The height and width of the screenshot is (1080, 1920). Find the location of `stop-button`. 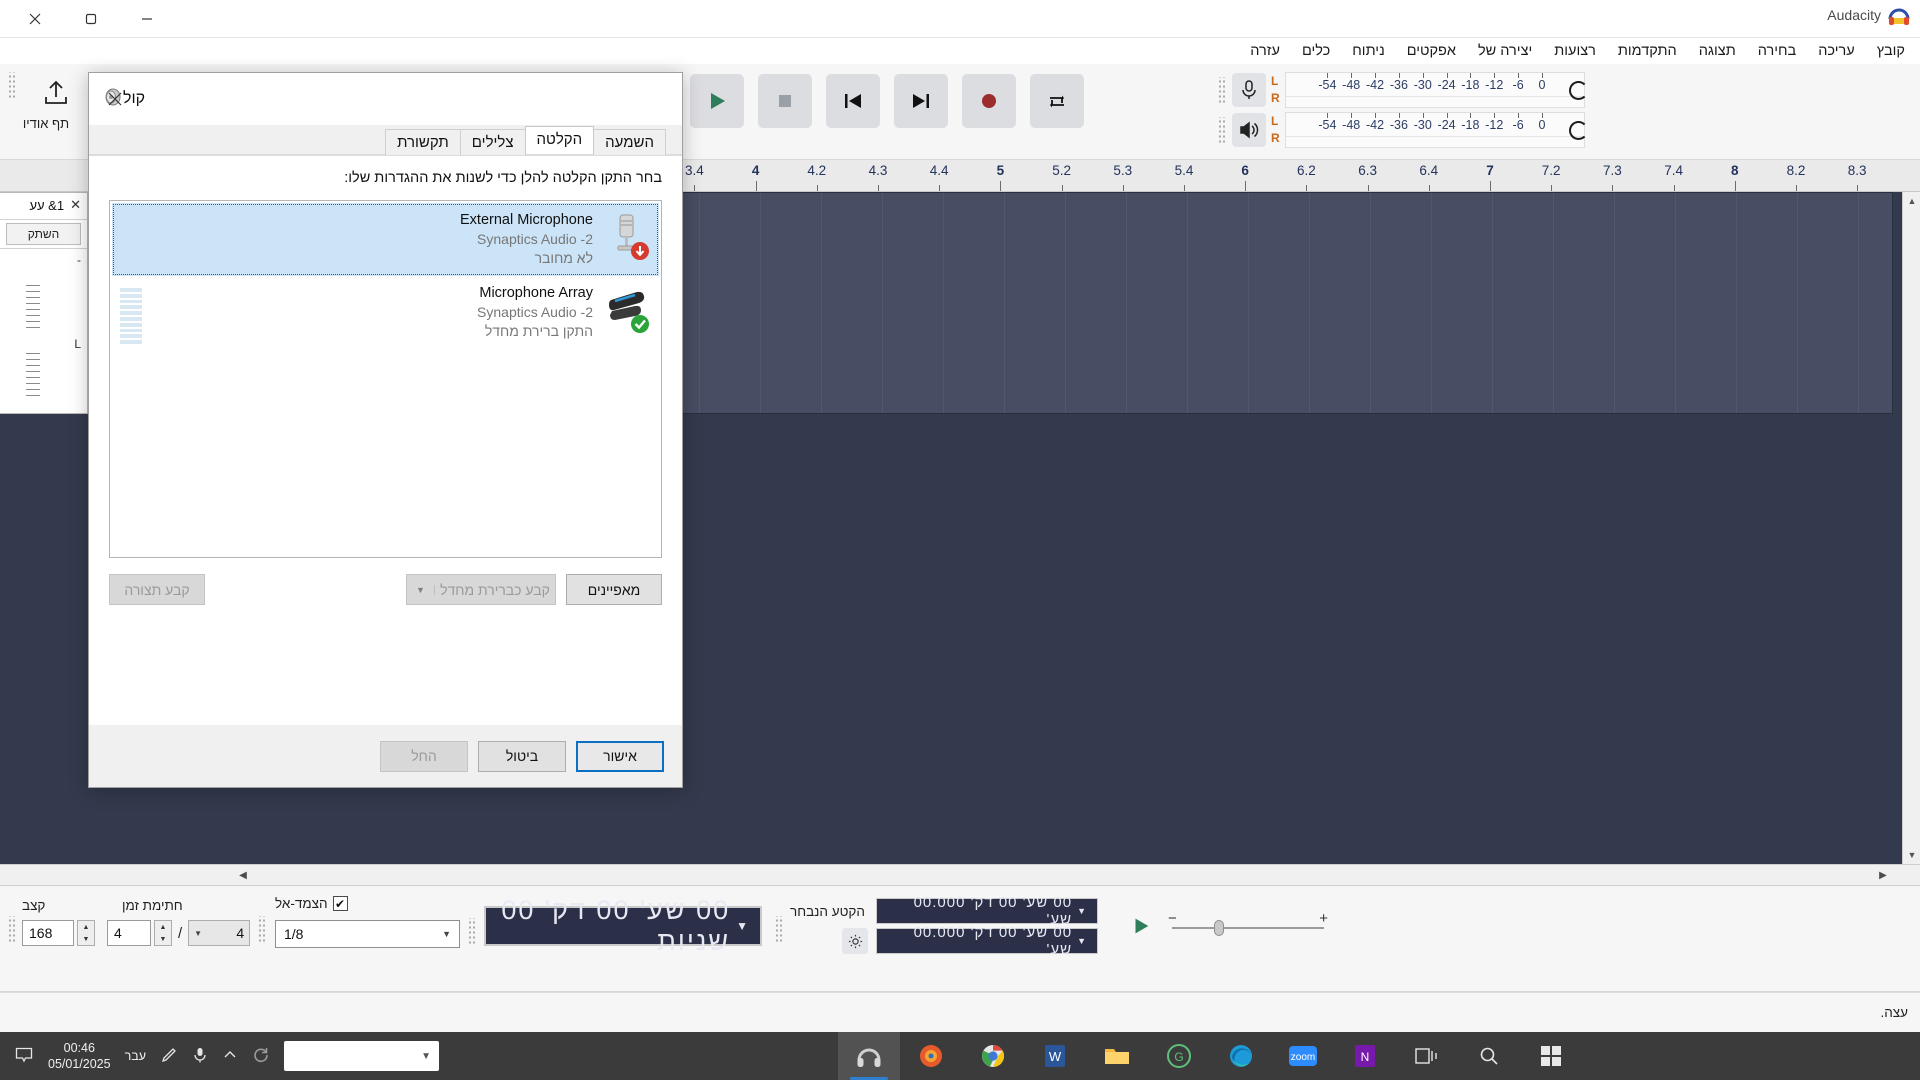

stop-button is located at coordinates (785, 101).